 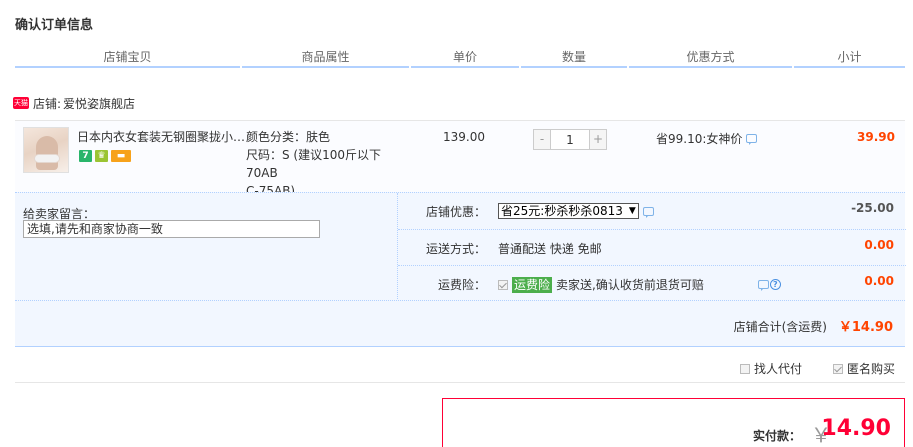 I want to click on shipping-amount: 0.00, so click(x=879, y=245).